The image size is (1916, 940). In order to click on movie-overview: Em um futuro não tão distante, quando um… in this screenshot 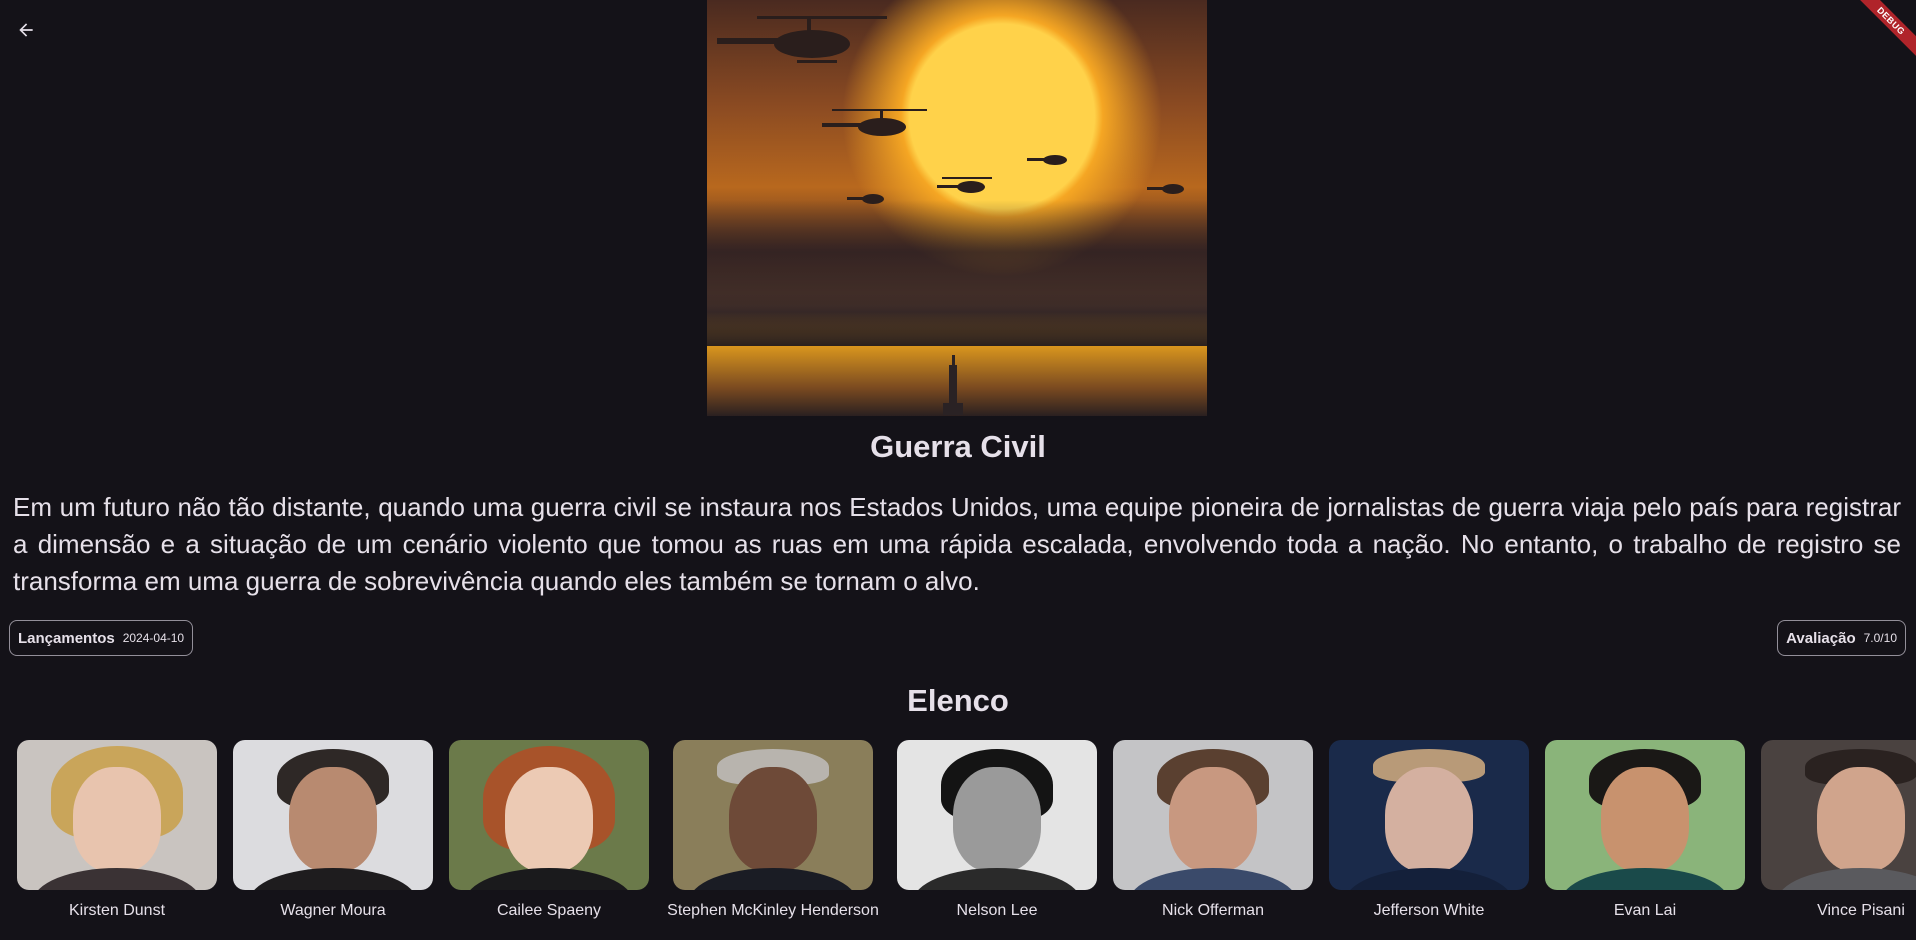, I will do `click(957, 544)`.